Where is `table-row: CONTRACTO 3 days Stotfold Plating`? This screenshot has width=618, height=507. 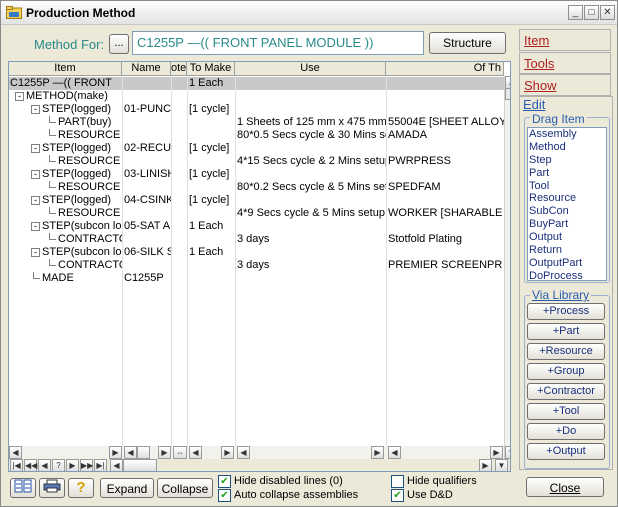 table-row: CONTRACTO 3 days Stotfold Plating is located at coordinates (256, 239).